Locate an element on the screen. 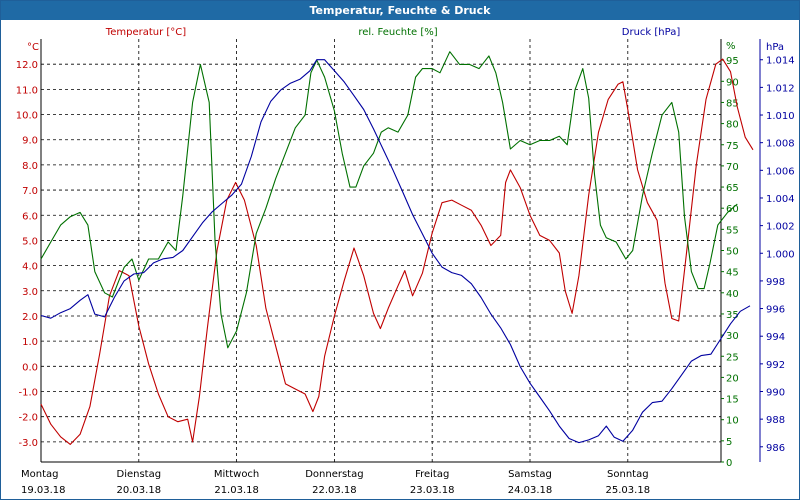 The image size is (800, 501). day-label: Sonntag is located at coordinates (628, 474).